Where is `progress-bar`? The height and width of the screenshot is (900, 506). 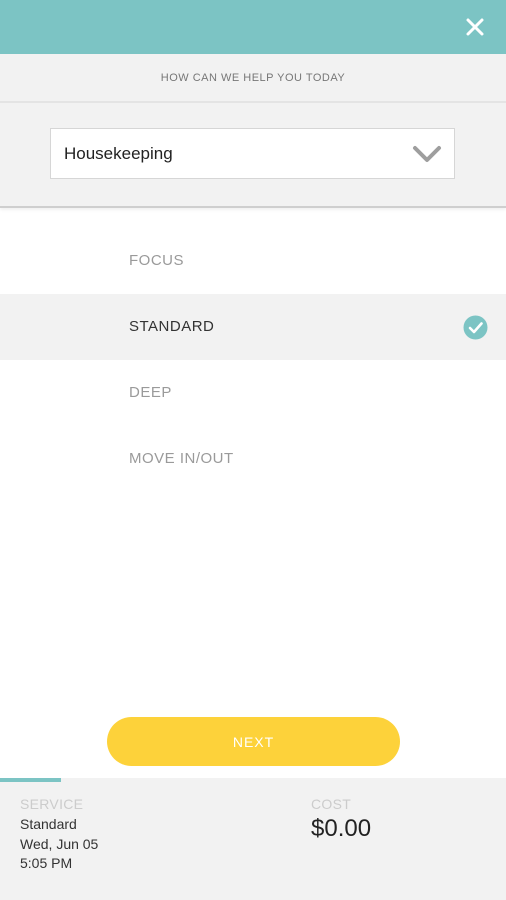 progress-bar is located at coordinates (253, 780).